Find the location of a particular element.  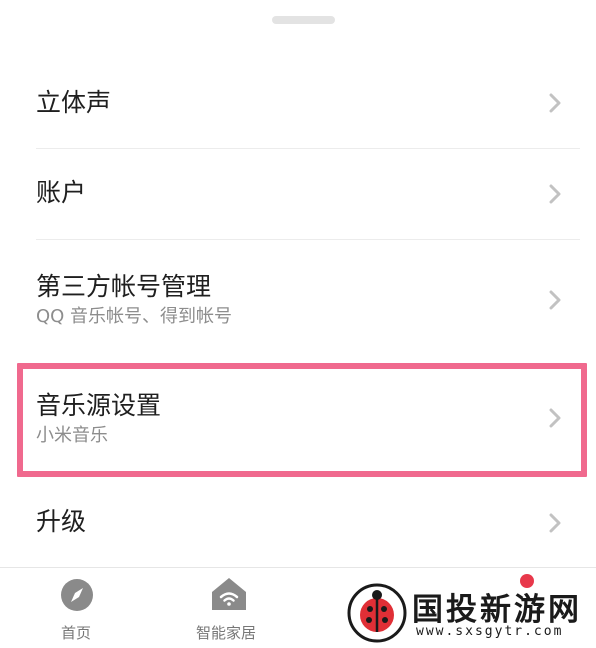

settings-item-title: 第三方帐号管理 is located at coordinates (124, 286).